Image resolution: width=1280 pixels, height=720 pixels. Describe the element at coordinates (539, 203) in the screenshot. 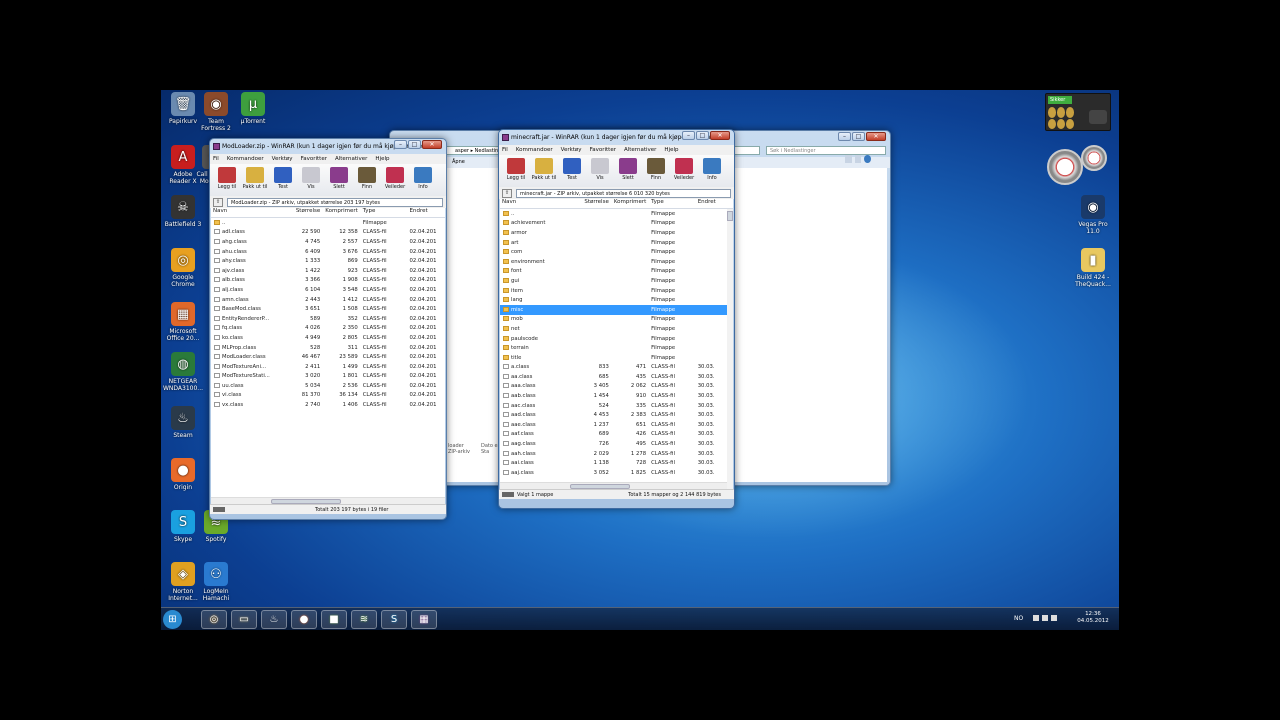

I see `column-header: Navn` at that location.